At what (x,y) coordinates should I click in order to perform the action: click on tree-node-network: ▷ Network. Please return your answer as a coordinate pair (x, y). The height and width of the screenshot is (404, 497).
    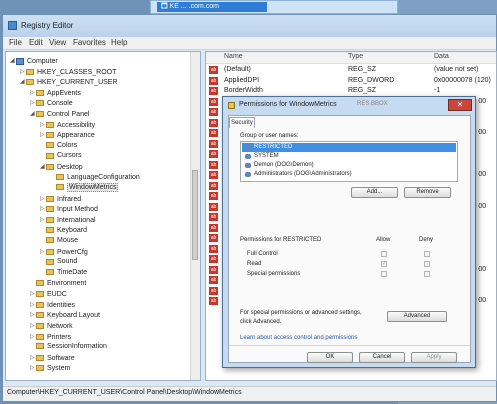
    Looking at the image, I should click on (51, 326).